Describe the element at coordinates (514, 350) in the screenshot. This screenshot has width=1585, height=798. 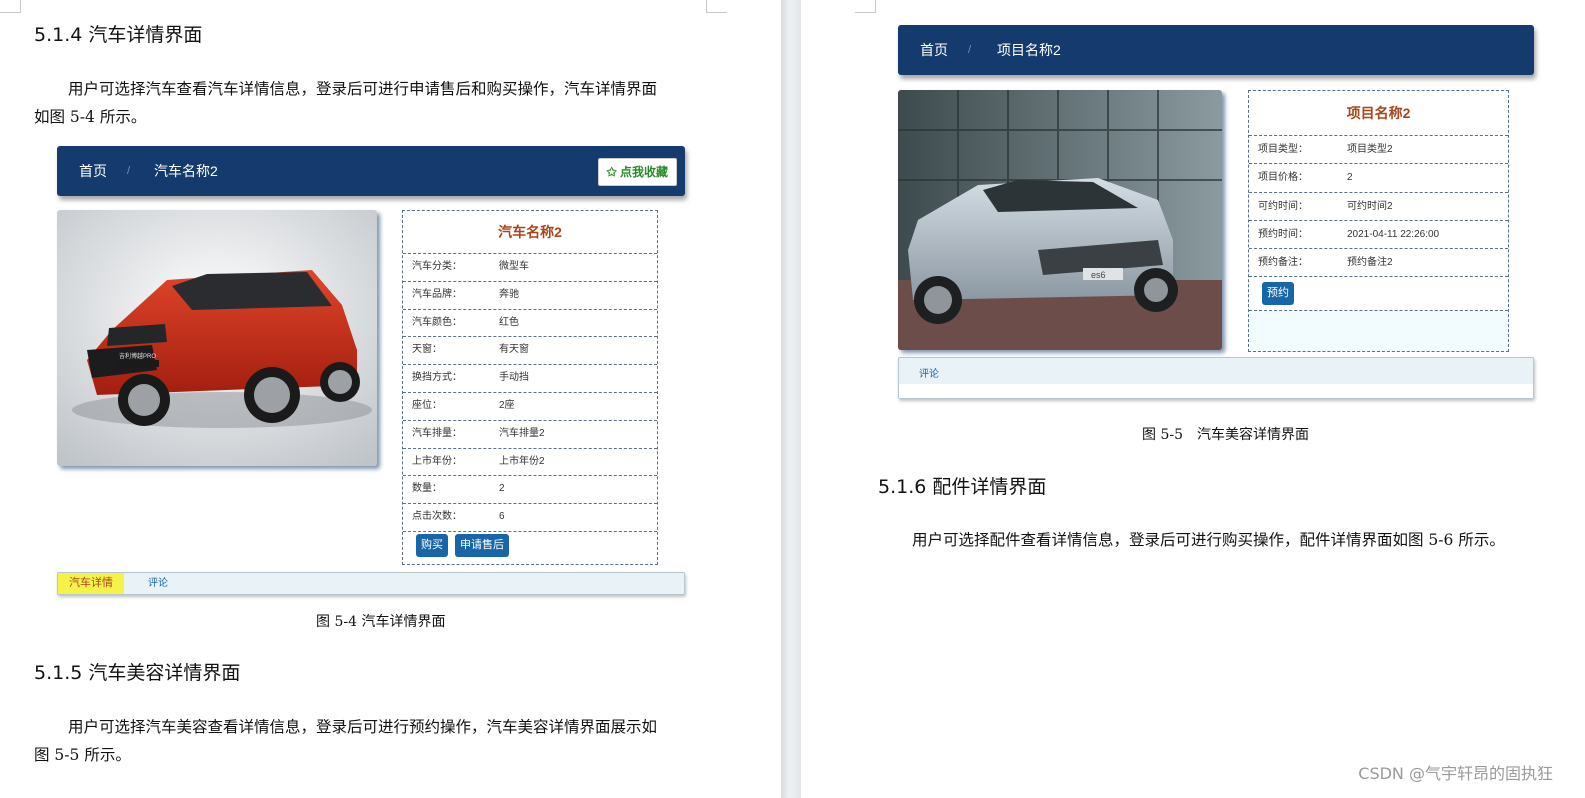
I see `field-value: 有天窗` at that location.